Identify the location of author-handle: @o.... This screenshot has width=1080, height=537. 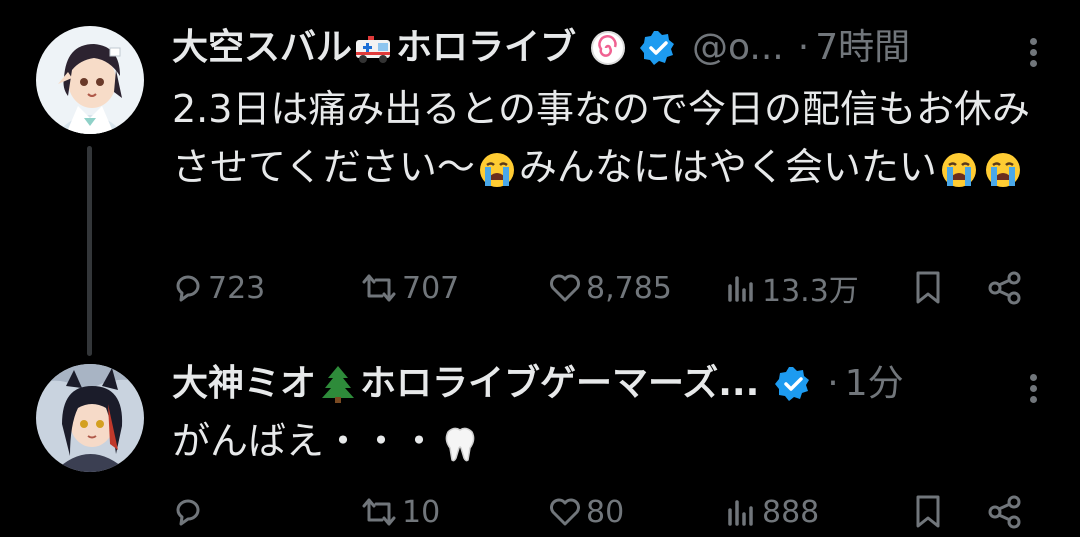
(738, 48).